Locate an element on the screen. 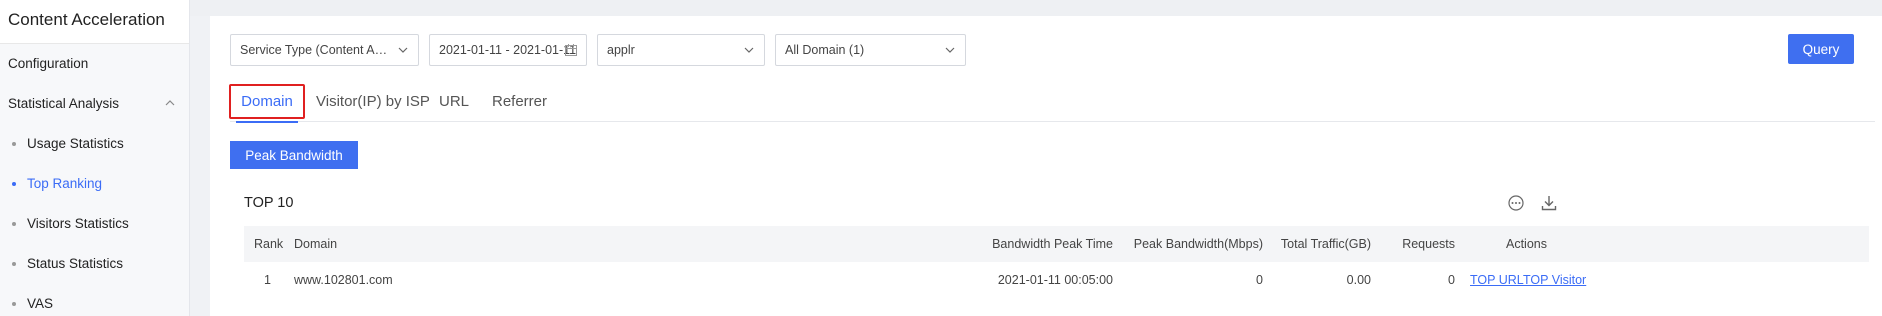  tab-label: Referrer is located at coordinates (520, 101).